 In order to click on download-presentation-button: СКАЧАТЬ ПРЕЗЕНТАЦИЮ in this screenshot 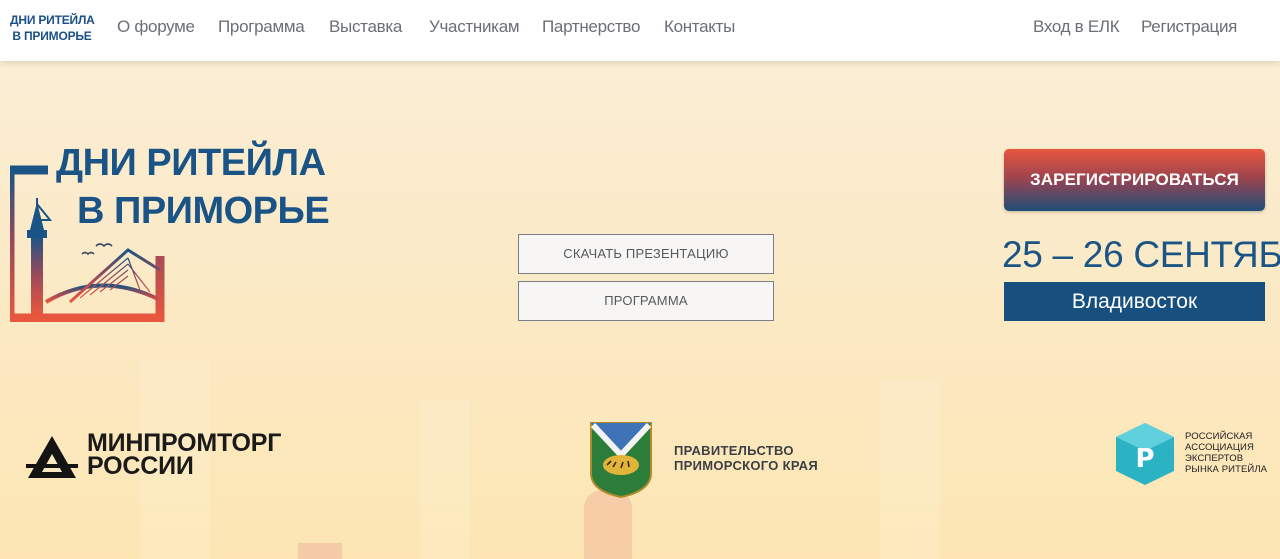, I will do `click(646, 254)`.